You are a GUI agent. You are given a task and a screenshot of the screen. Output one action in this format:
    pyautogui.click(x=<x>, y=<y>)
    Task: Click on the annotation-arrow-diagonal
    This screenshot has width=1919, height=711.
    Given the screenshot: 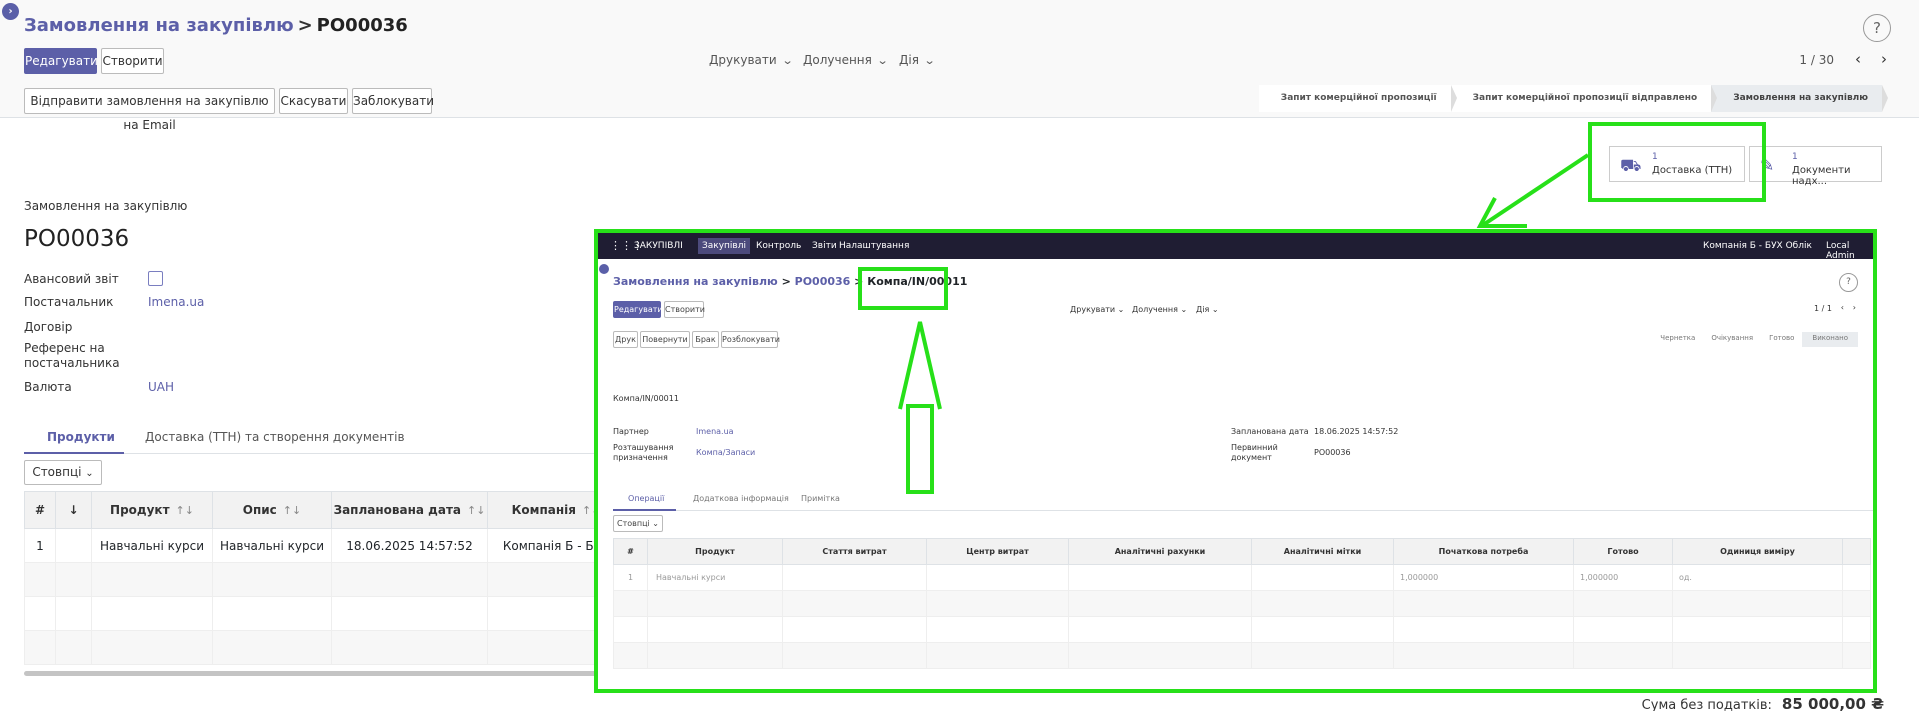 What is the action you would take?
    pyautogui.click(x=1535, y=190)
    